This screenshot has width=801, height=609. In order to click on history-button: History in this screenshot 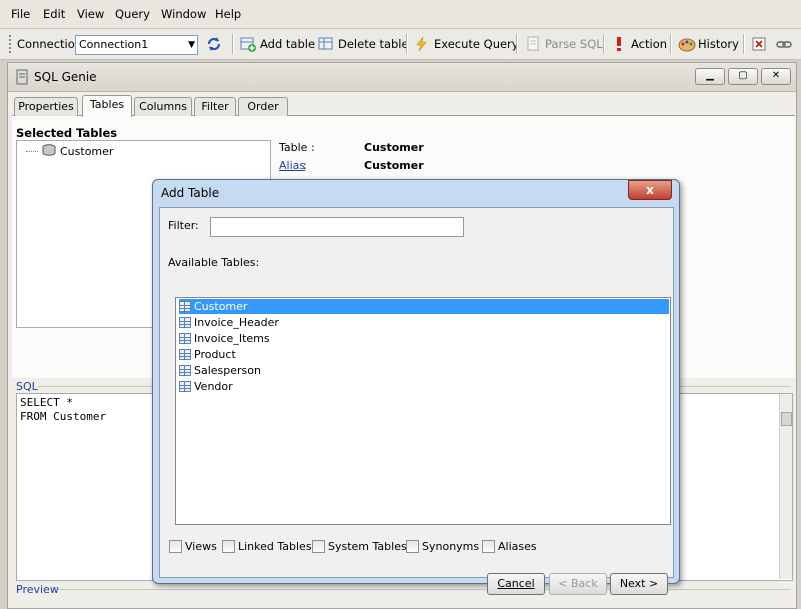, I will do `click(708, 44)`.